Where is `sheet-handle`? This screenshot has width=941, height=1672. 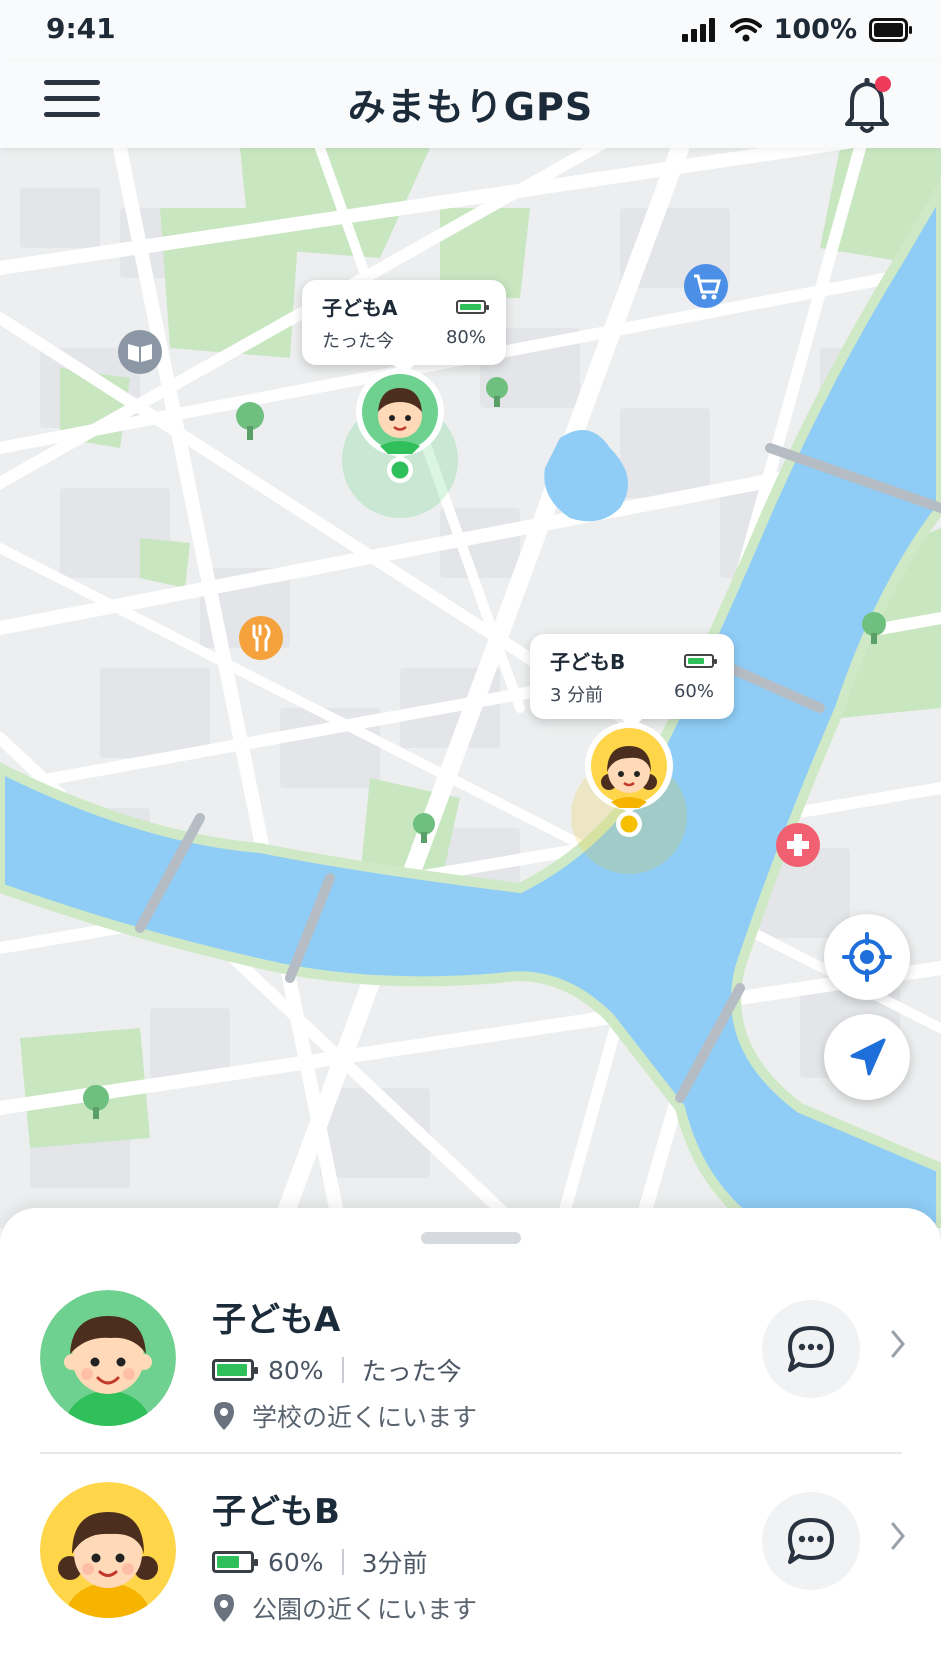 sheet-handle is located at coordinates (471, 1238).